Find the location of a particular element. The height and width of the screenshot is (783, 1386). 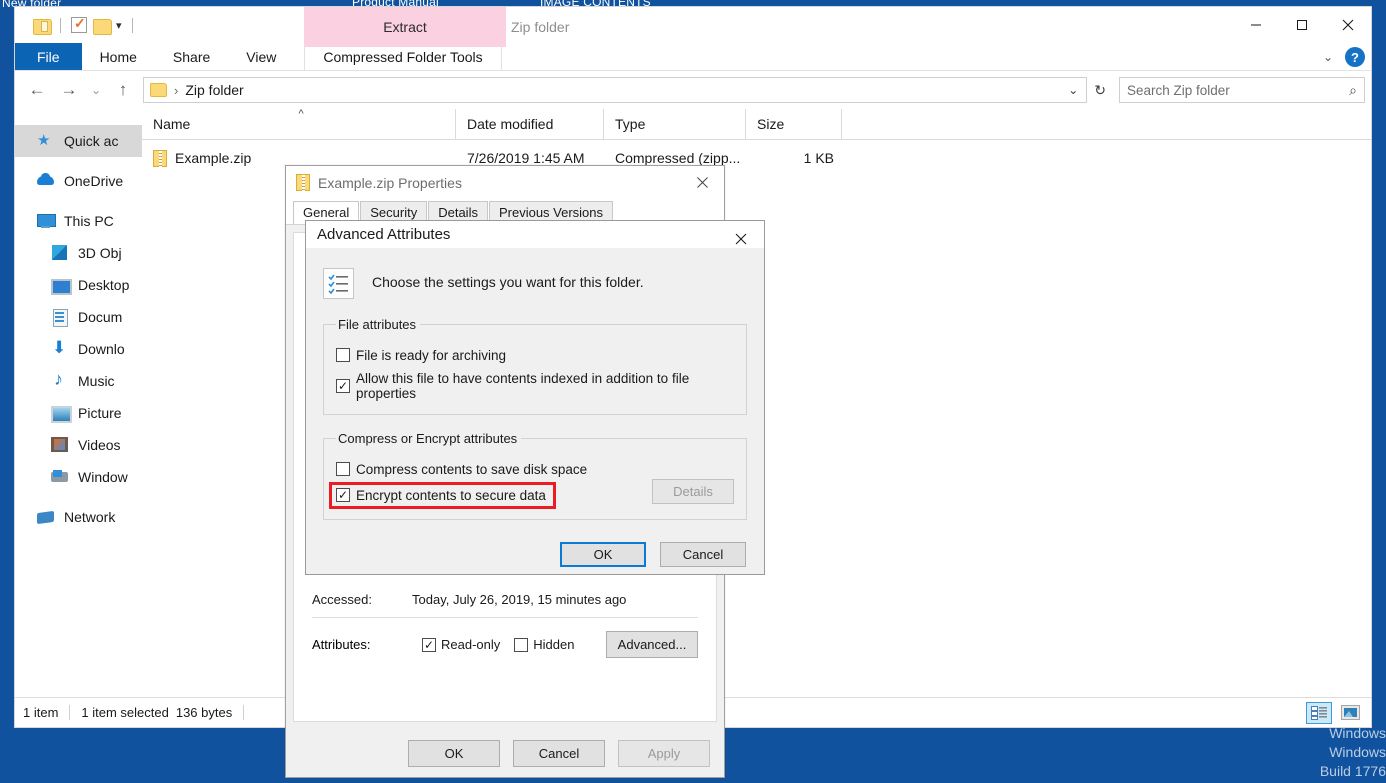

status-selection-size: 136 bytes is located at coordinates (204, 712).